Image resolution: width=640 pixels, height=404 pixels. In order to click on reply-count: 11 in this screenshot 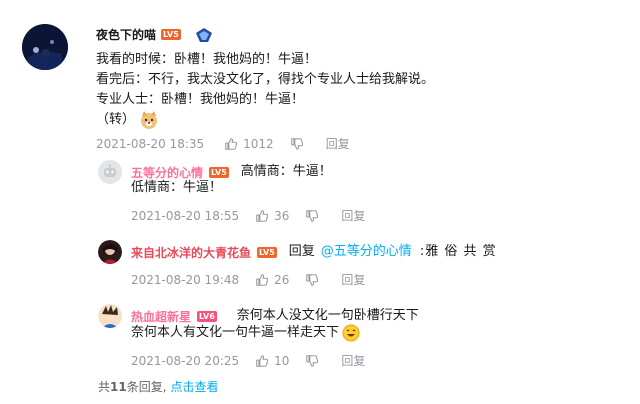, I will do `click(118, 386)`.